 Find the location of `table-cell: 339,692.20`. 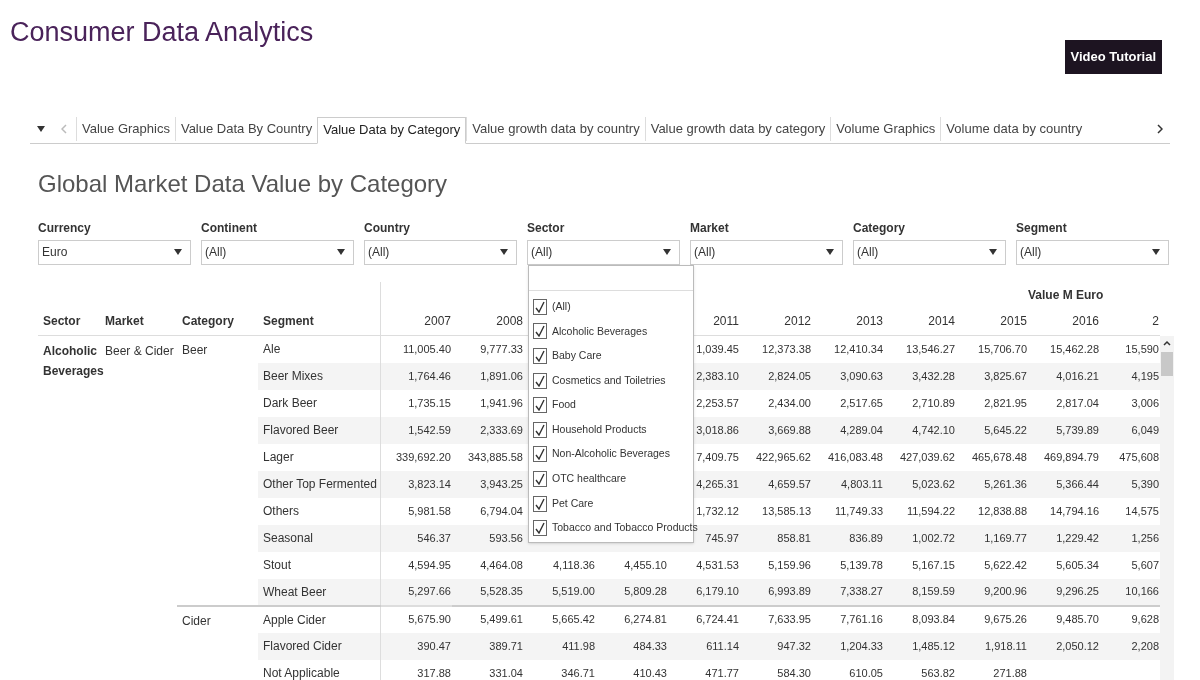

table-cell: 339,692.20 is located at coordinates (423, 456).